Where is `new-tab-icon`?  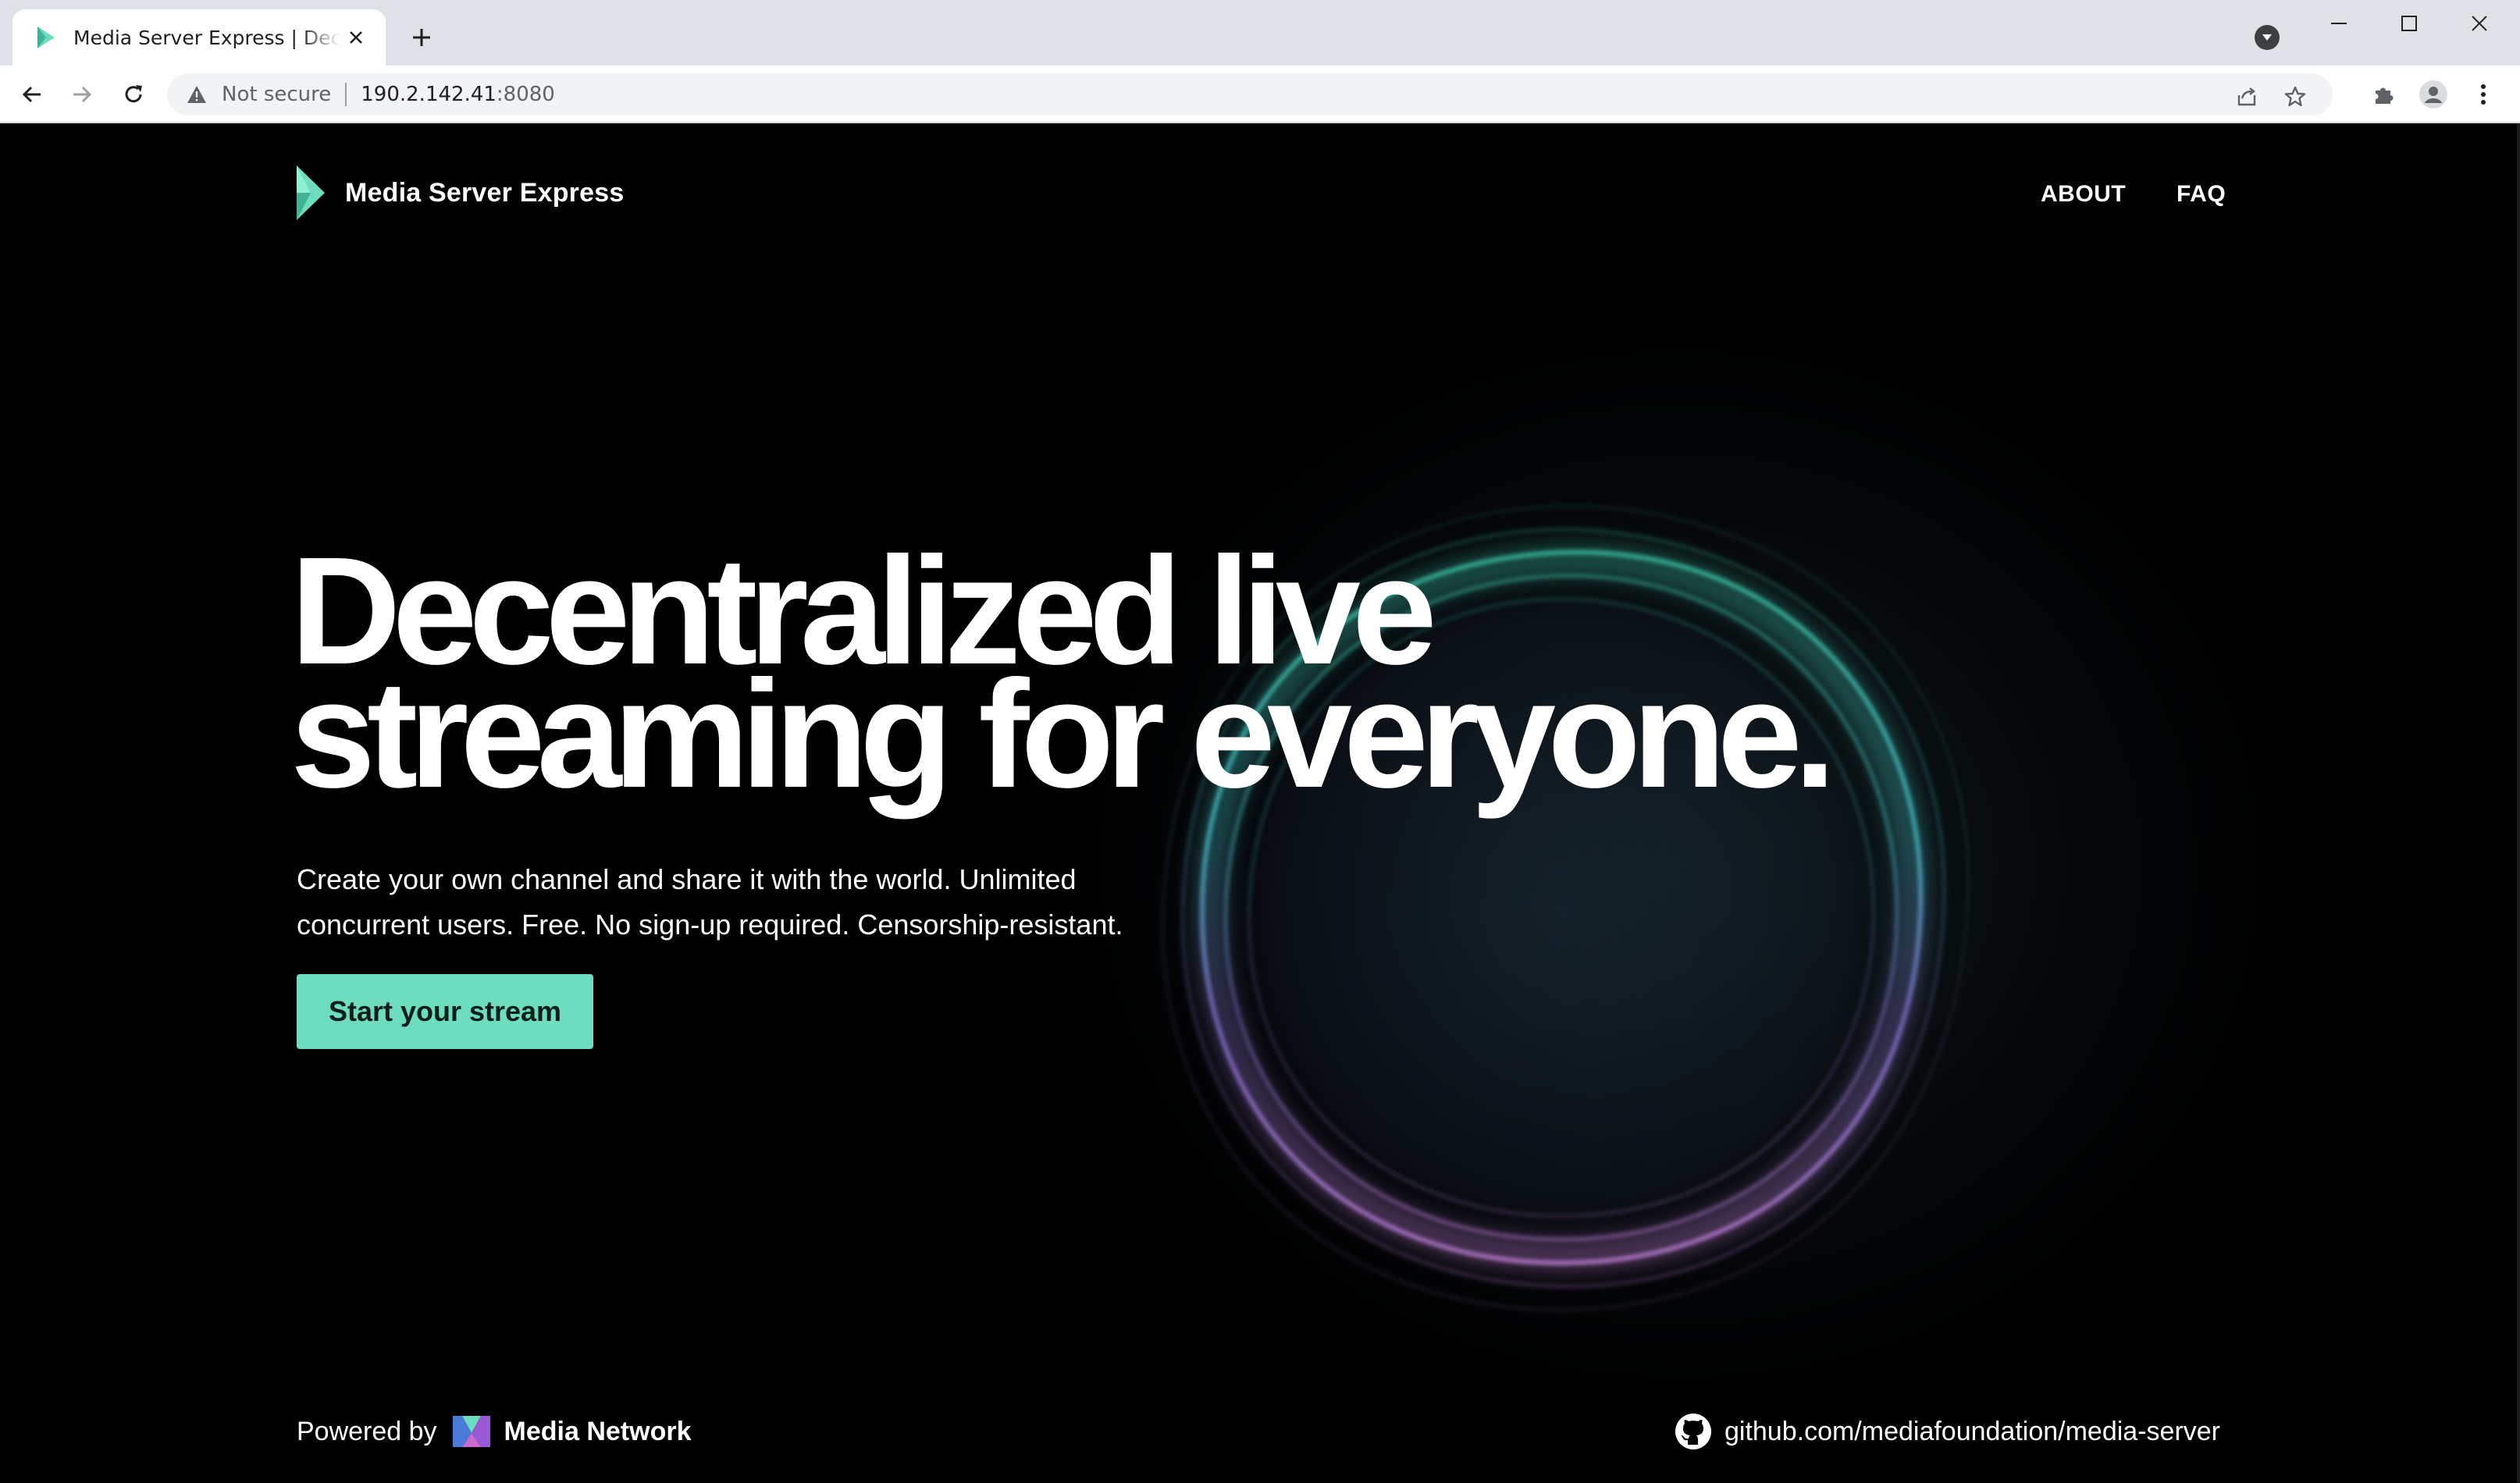
new-tab-icon is located at coordinates (421, 37).